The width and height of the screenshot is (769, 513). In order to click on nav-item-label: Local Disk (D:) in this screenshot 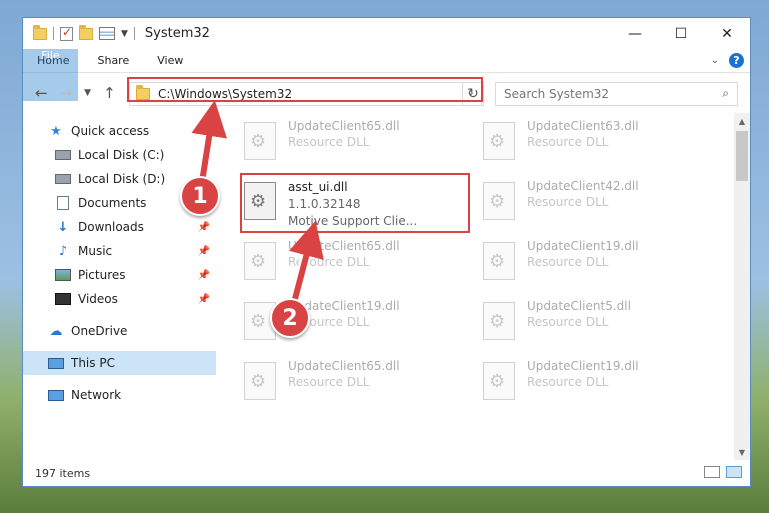, I will do `click(122, 179)`.